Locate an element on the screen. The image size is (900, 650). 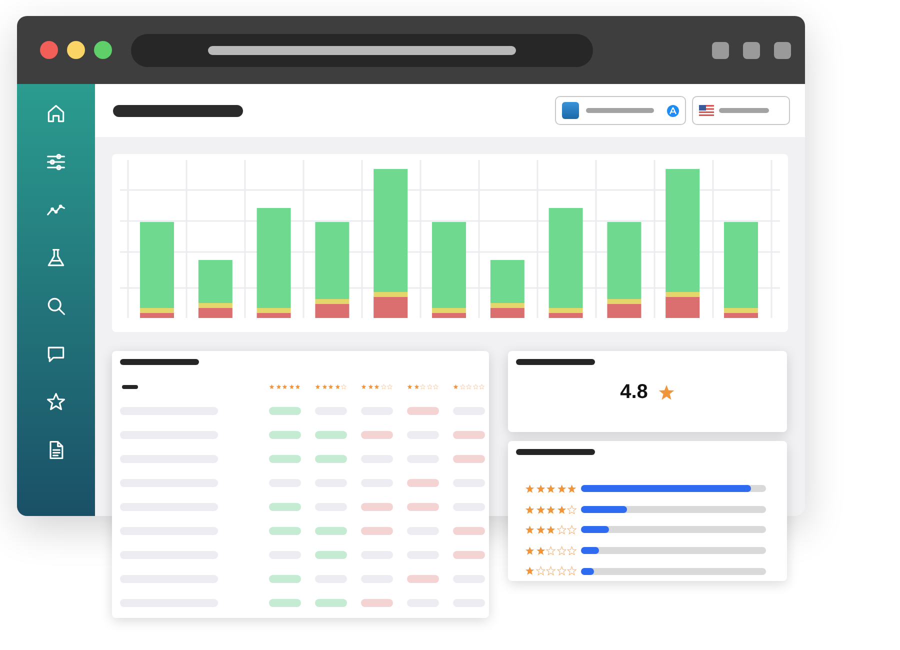
maximize-button is located at coordinates (103, 50).